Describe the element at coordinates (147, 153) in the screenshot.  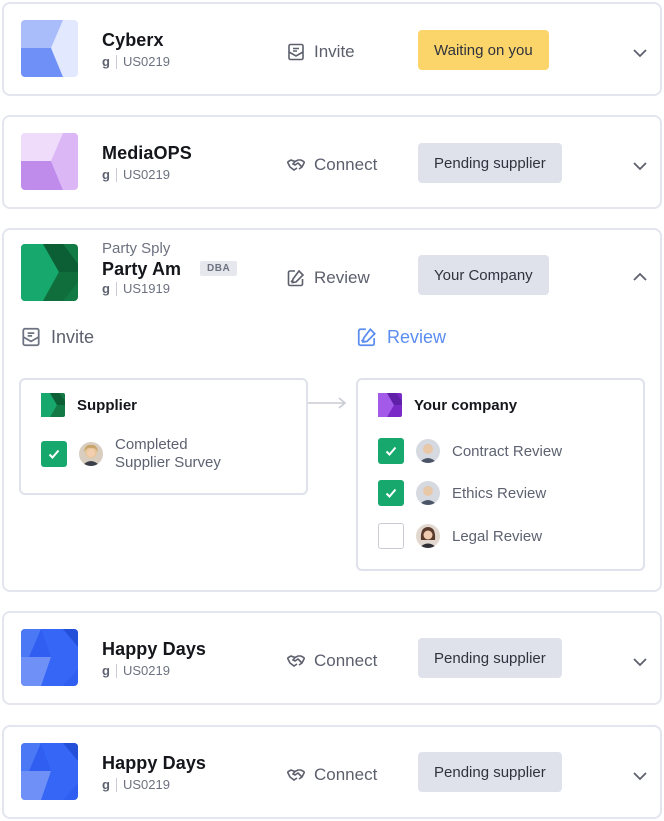
I see `supplier-name: MediaOPS` at that location.